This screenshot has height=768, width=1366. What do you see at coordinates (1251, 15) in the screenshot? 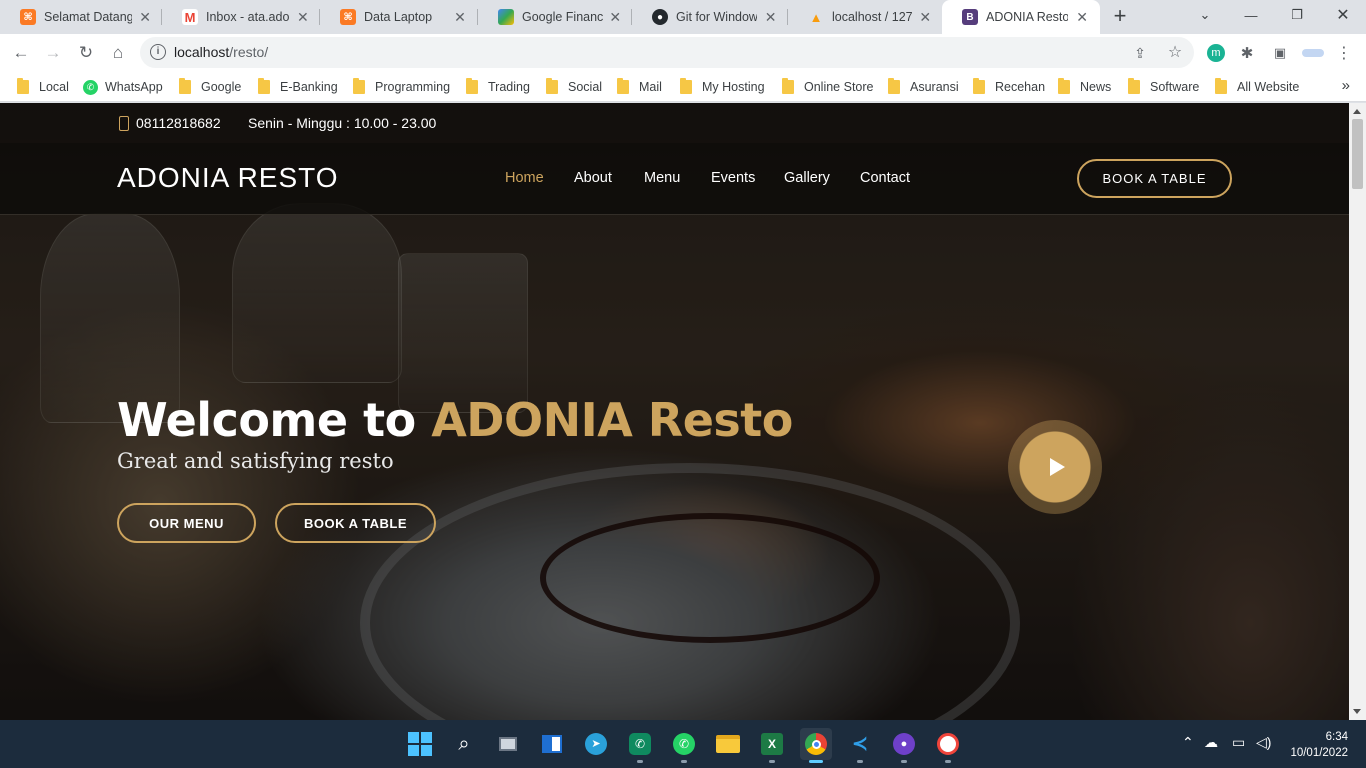
I see `minimize-icon: —` at bounding box center [1251, 15].